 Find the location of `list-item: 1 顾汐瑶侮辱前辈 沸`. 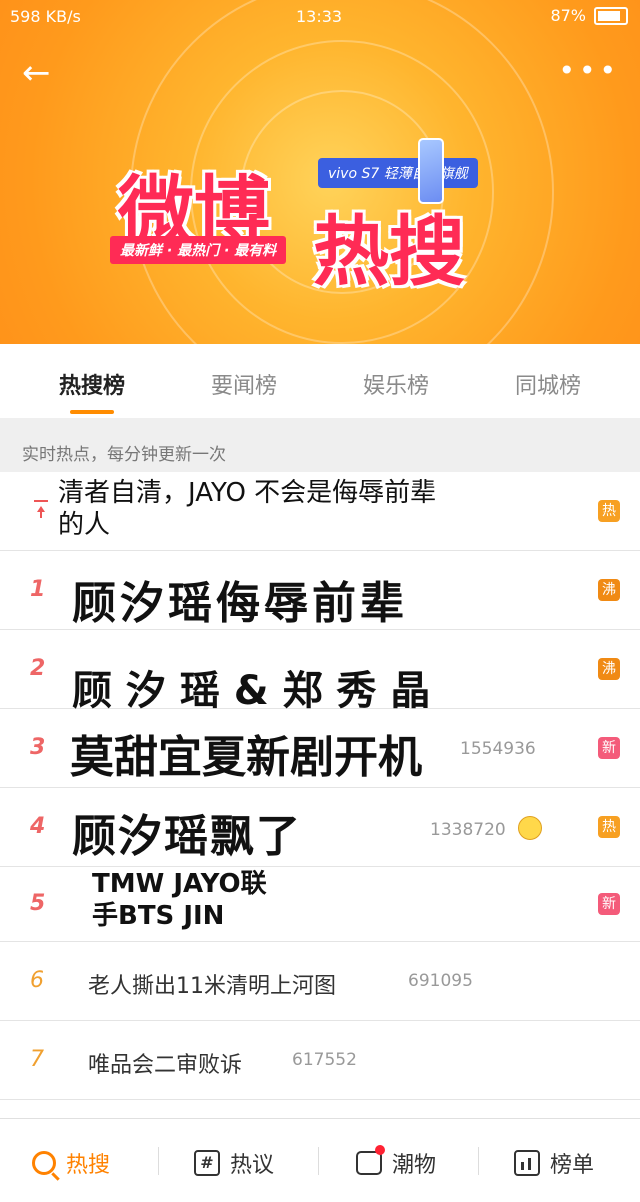

list-item: 1 顾汐瑶侮辱前辈 沸 is located at coordinates (320, 590).